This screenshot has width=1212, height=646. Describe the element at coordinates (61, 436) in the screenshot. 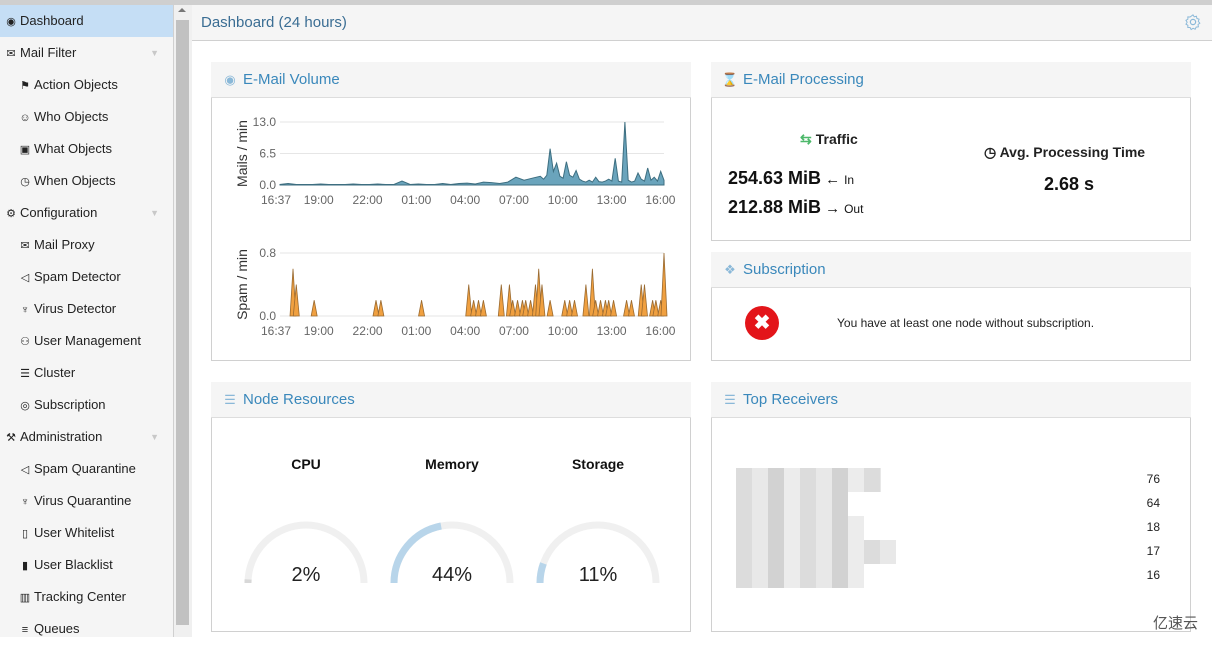

I see `sidebar-item-label: Administration` at that location.